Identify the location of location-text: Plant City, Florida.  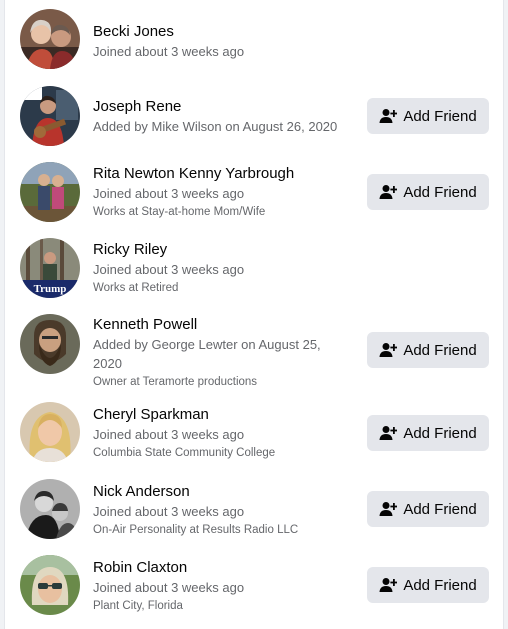
(138, 606).